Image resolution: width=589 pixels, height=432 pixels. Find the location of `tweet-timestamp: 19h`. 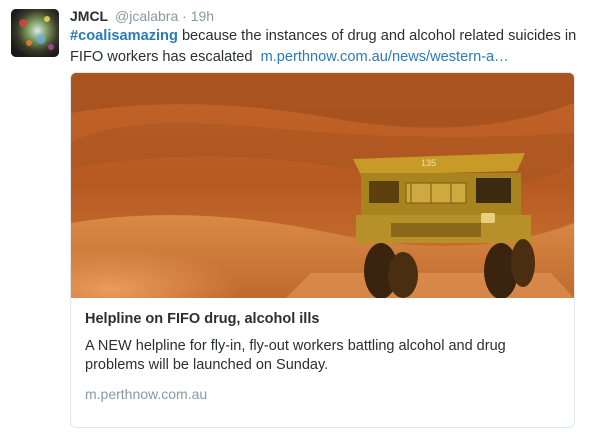

tweet-timestamp: 19h is located at coordinates (202, 16).